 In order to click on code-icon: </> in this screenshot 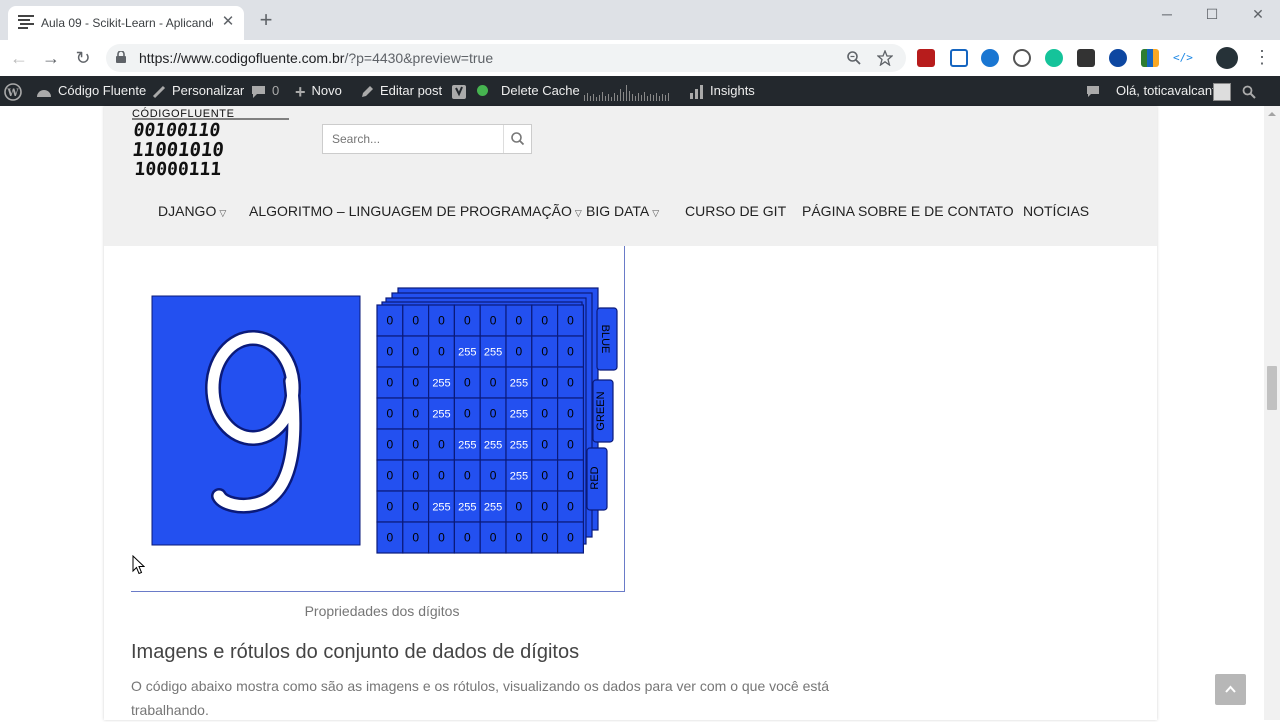, I will do `click(1183, 57)`.